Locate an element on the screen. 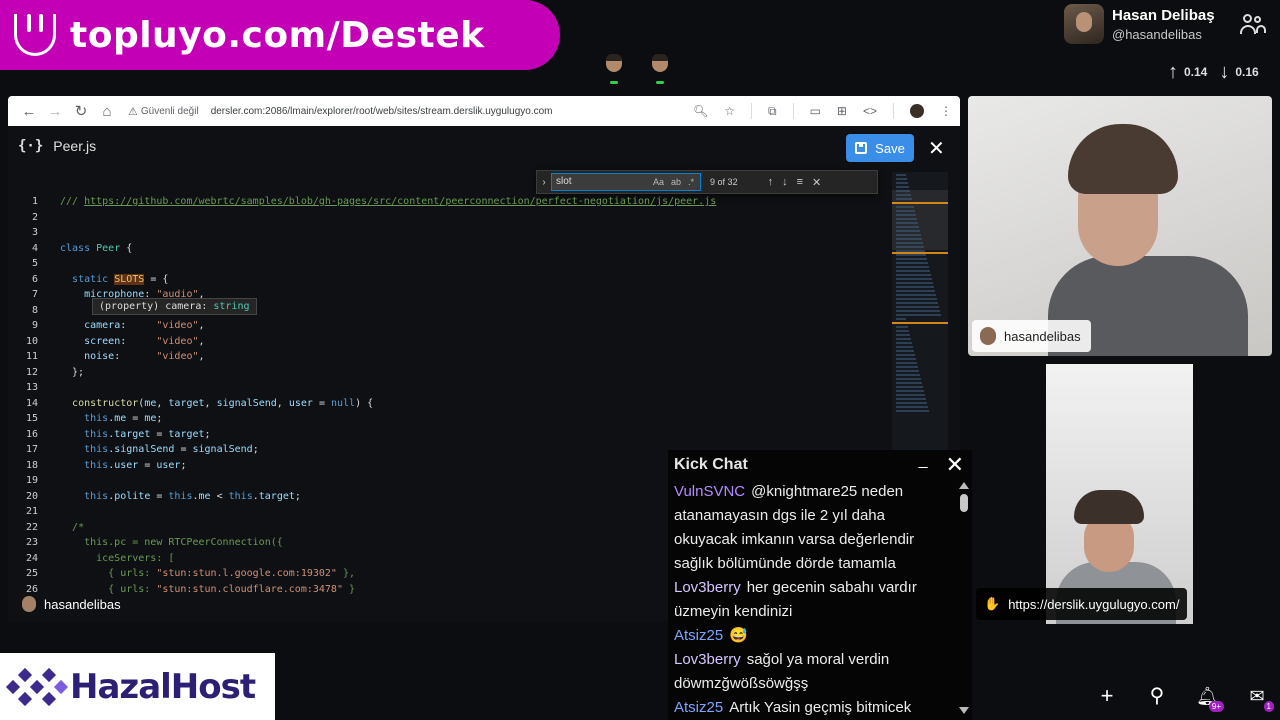  bell-icon: 🔔︎ 9+ is located at coordinates (1210, 698).